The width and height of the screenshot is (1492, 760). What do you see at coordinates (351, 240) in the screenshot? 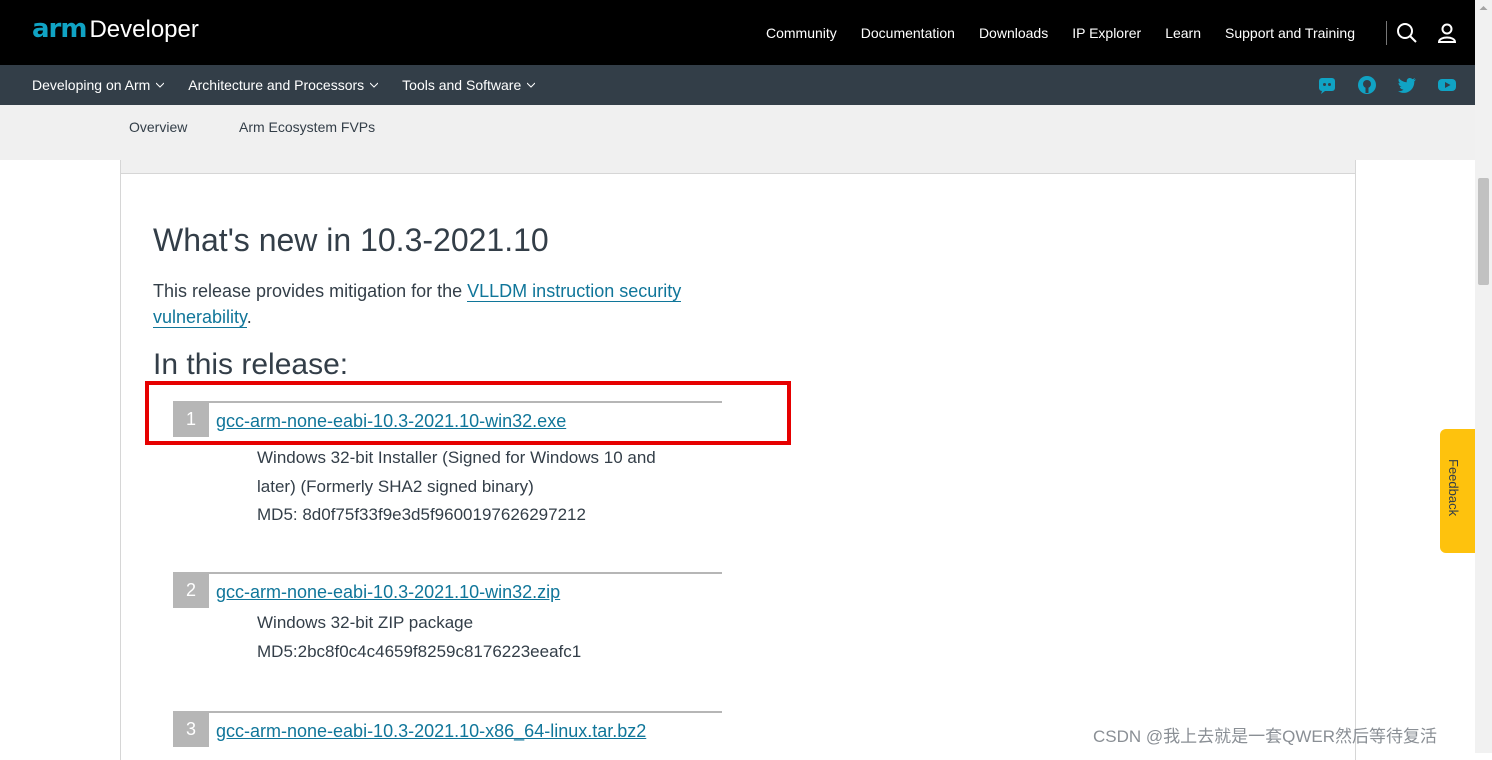
I see `page-title: What's new in 10.3-2021.10` at bounding box center [351, 240].